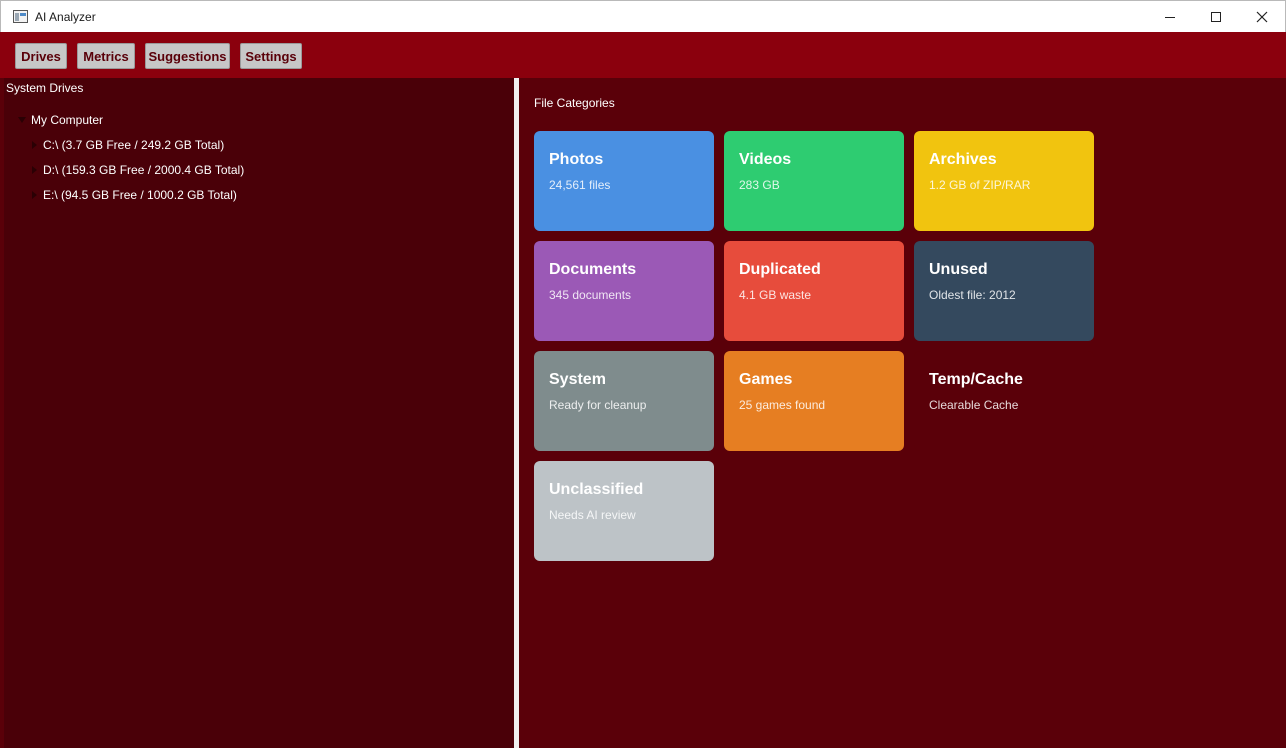 The image size is (1286, 748). I want to click on card-title: Unclassified, so click(596, 489).